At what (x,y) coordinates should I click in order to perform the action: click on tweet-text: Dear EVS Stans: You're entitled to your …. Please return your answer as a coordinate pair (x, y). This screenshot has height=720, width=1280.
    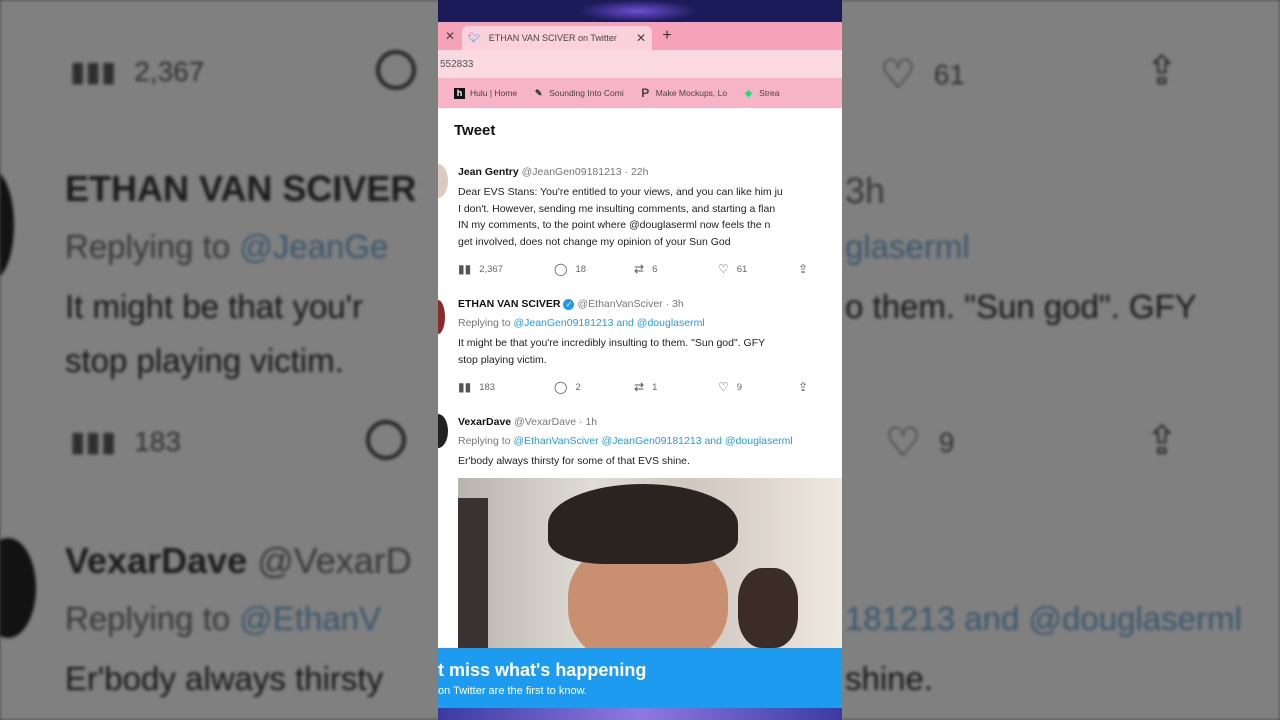
    Looking at the image, I should click on (620, 217).